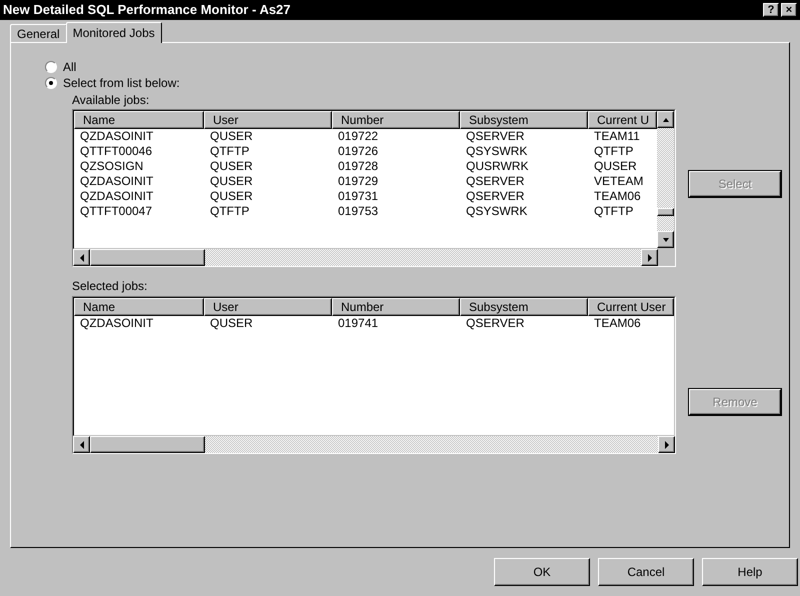  I want to click on dialog-button: OK, so click(542, 572).